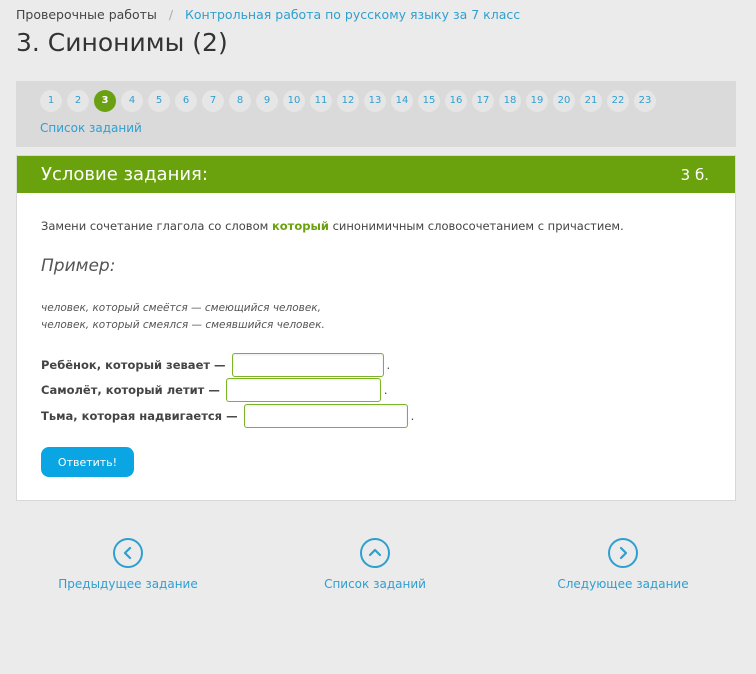 Image resolution: width=756 pixels, height=674 pixels. What do you see at coordinates (159, 101) in the screenshot?
I see `page-number-5: 5` at bounding box center [159, 101].